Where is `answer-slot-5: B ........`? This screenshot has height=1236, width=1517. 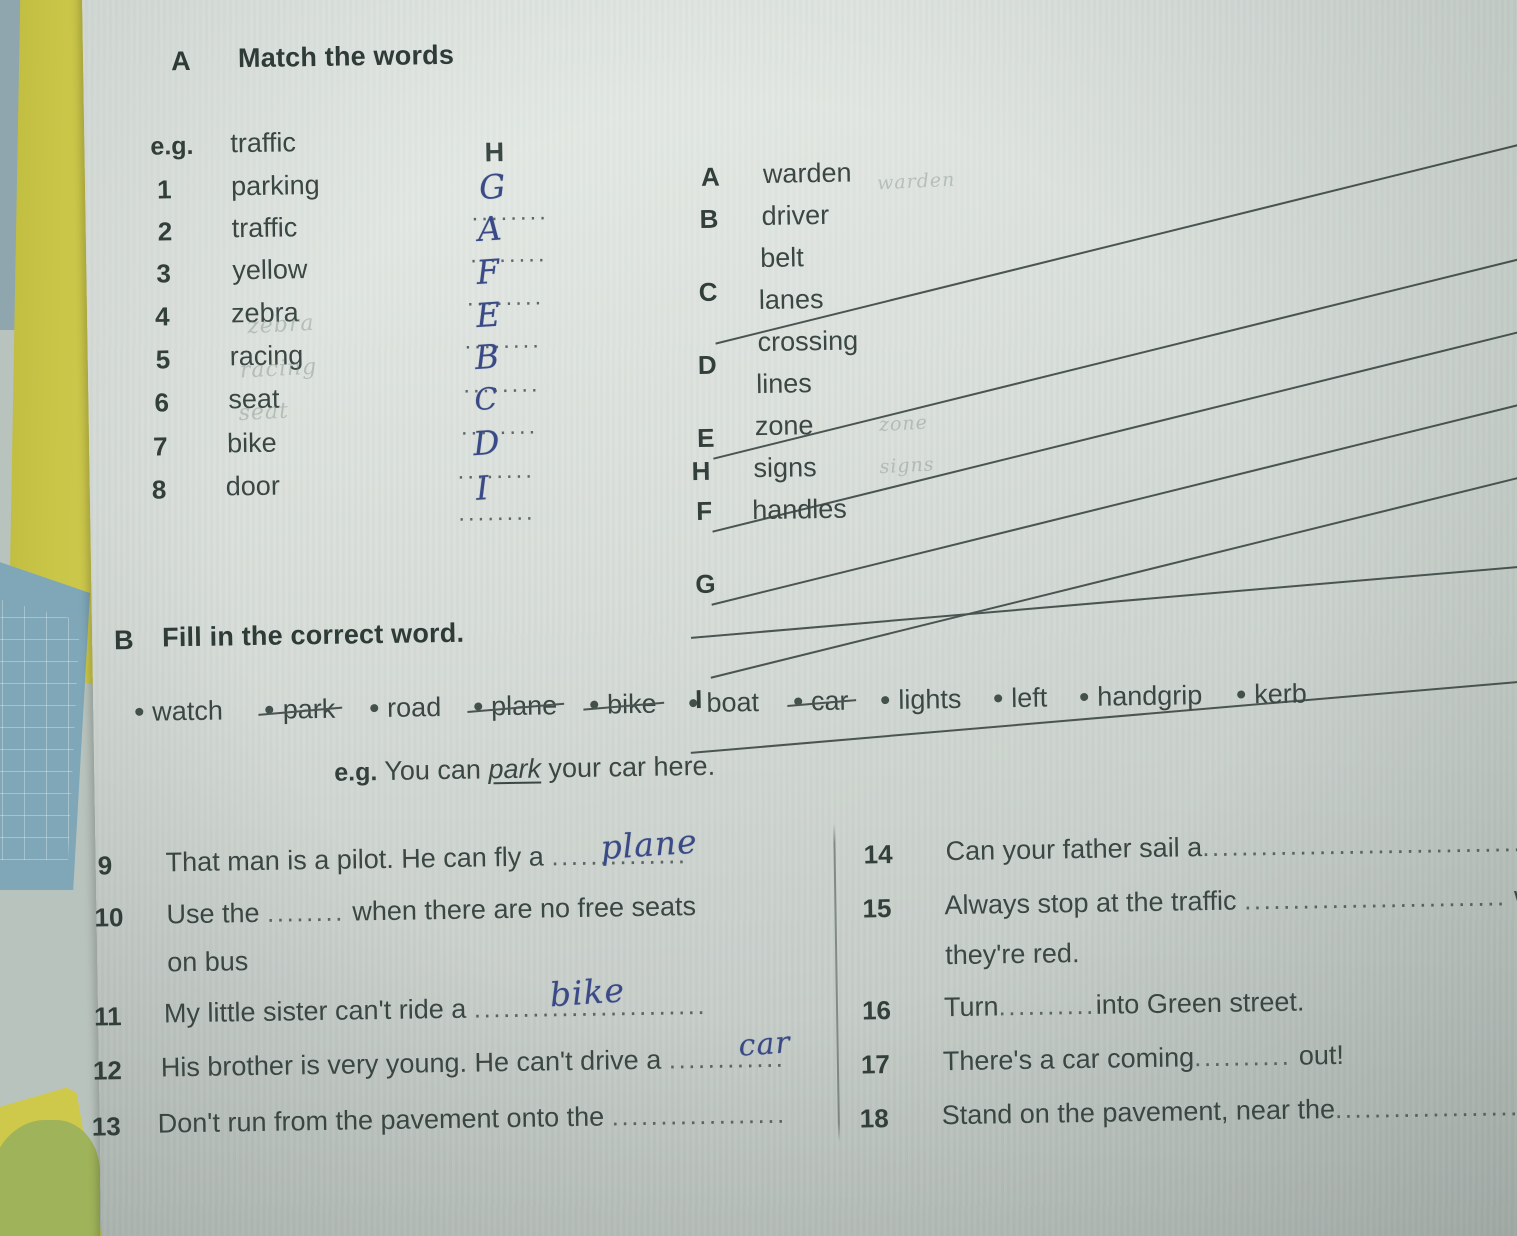
answer-slot-5: B ........ is located at coordinates (502, 367).